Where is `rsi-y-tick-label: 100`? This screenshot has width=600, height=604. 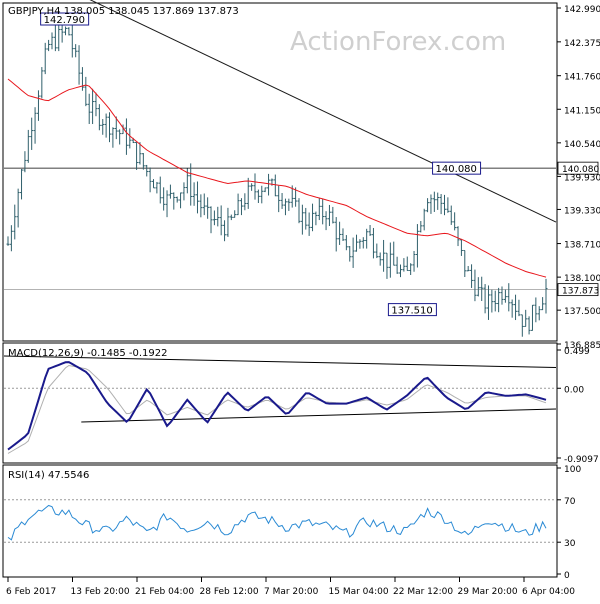 rsi-y-tick-label: 100 is located at coordinates (572, 470).